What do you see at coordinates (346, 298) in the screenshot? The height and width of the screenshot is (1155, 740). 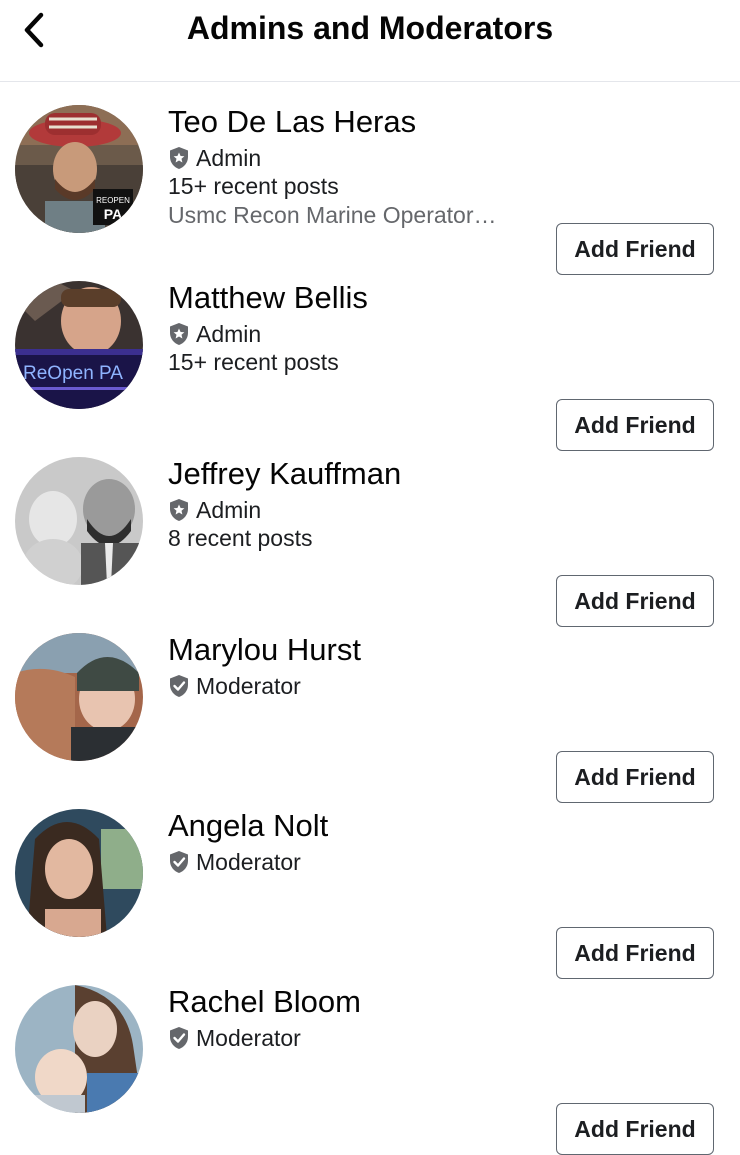 I see `member-name: Matthew Bellis` at bounding box center [346, 298].